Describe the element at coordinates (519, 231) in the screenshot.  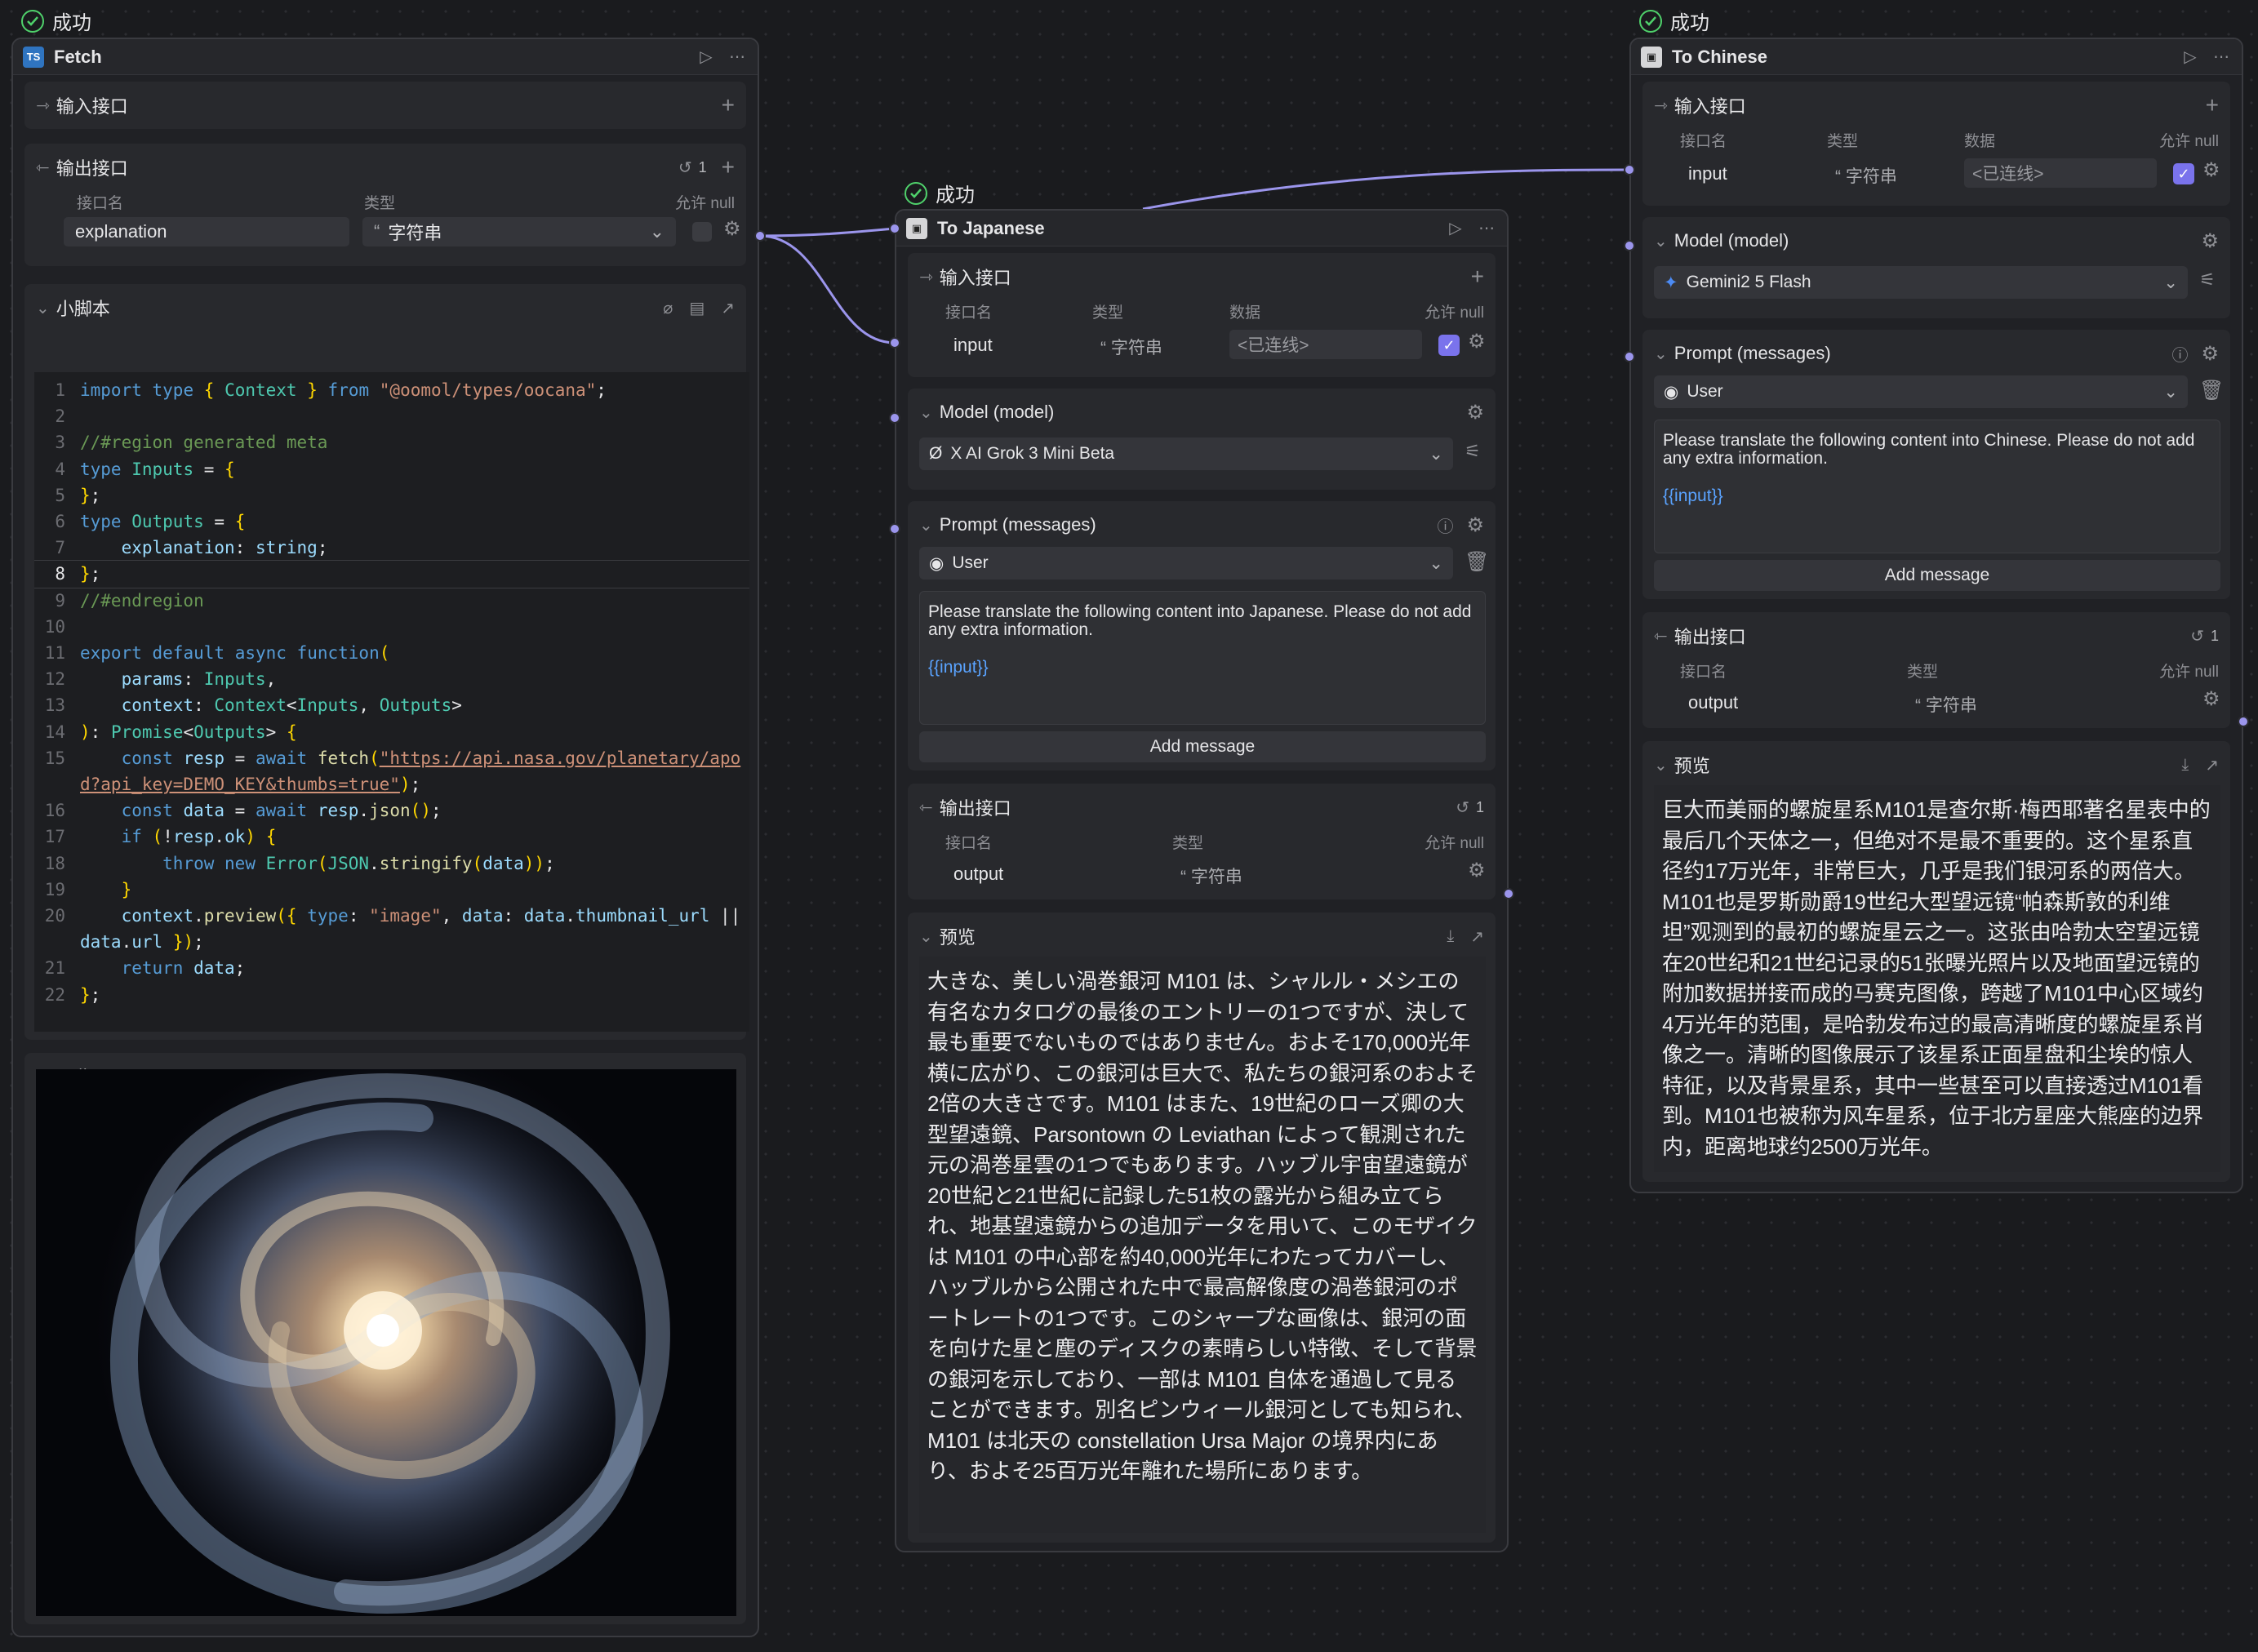
I see `output-type-select: “字符串 ⌄` at that location.